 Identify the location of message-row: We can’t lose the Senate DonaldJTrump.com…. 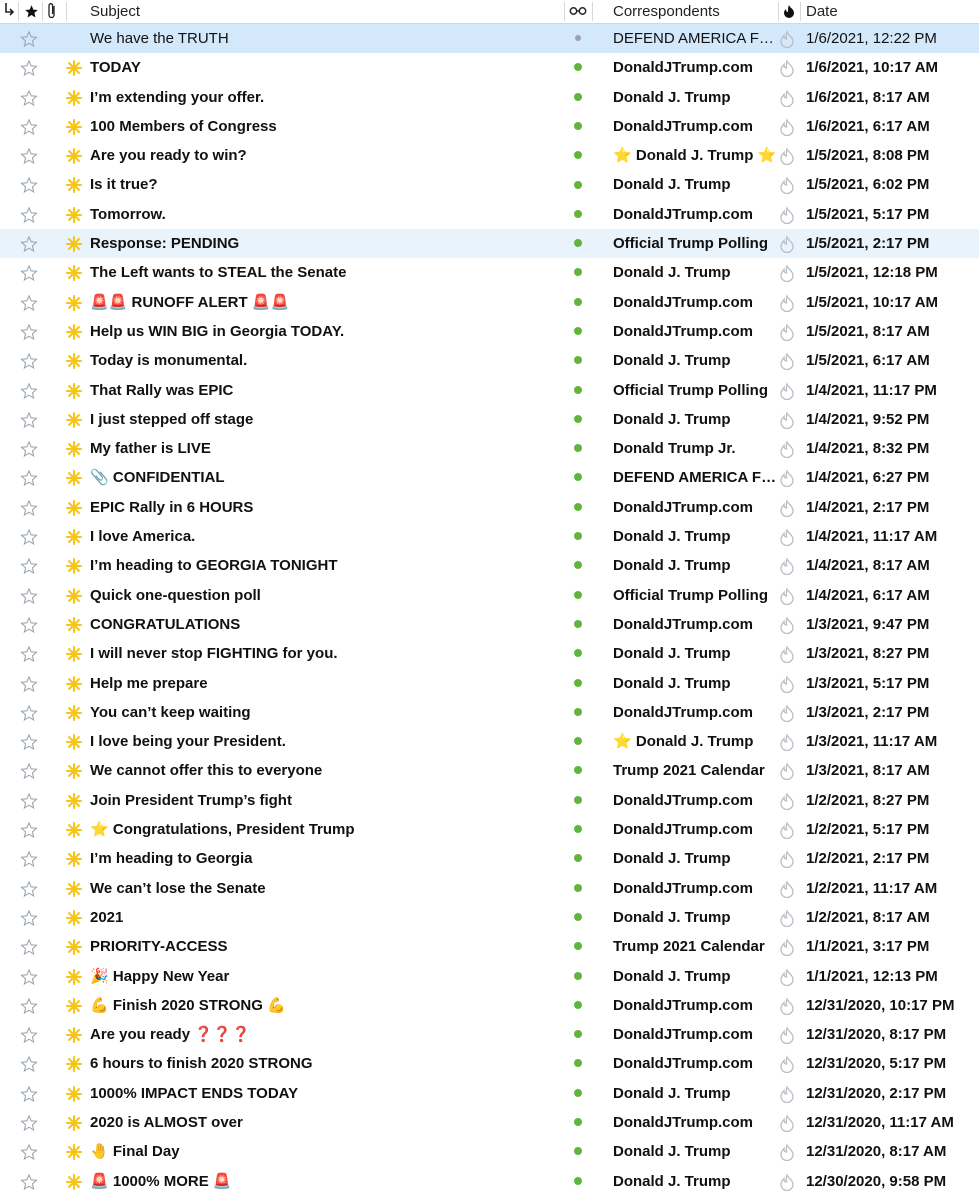
(489, 888).